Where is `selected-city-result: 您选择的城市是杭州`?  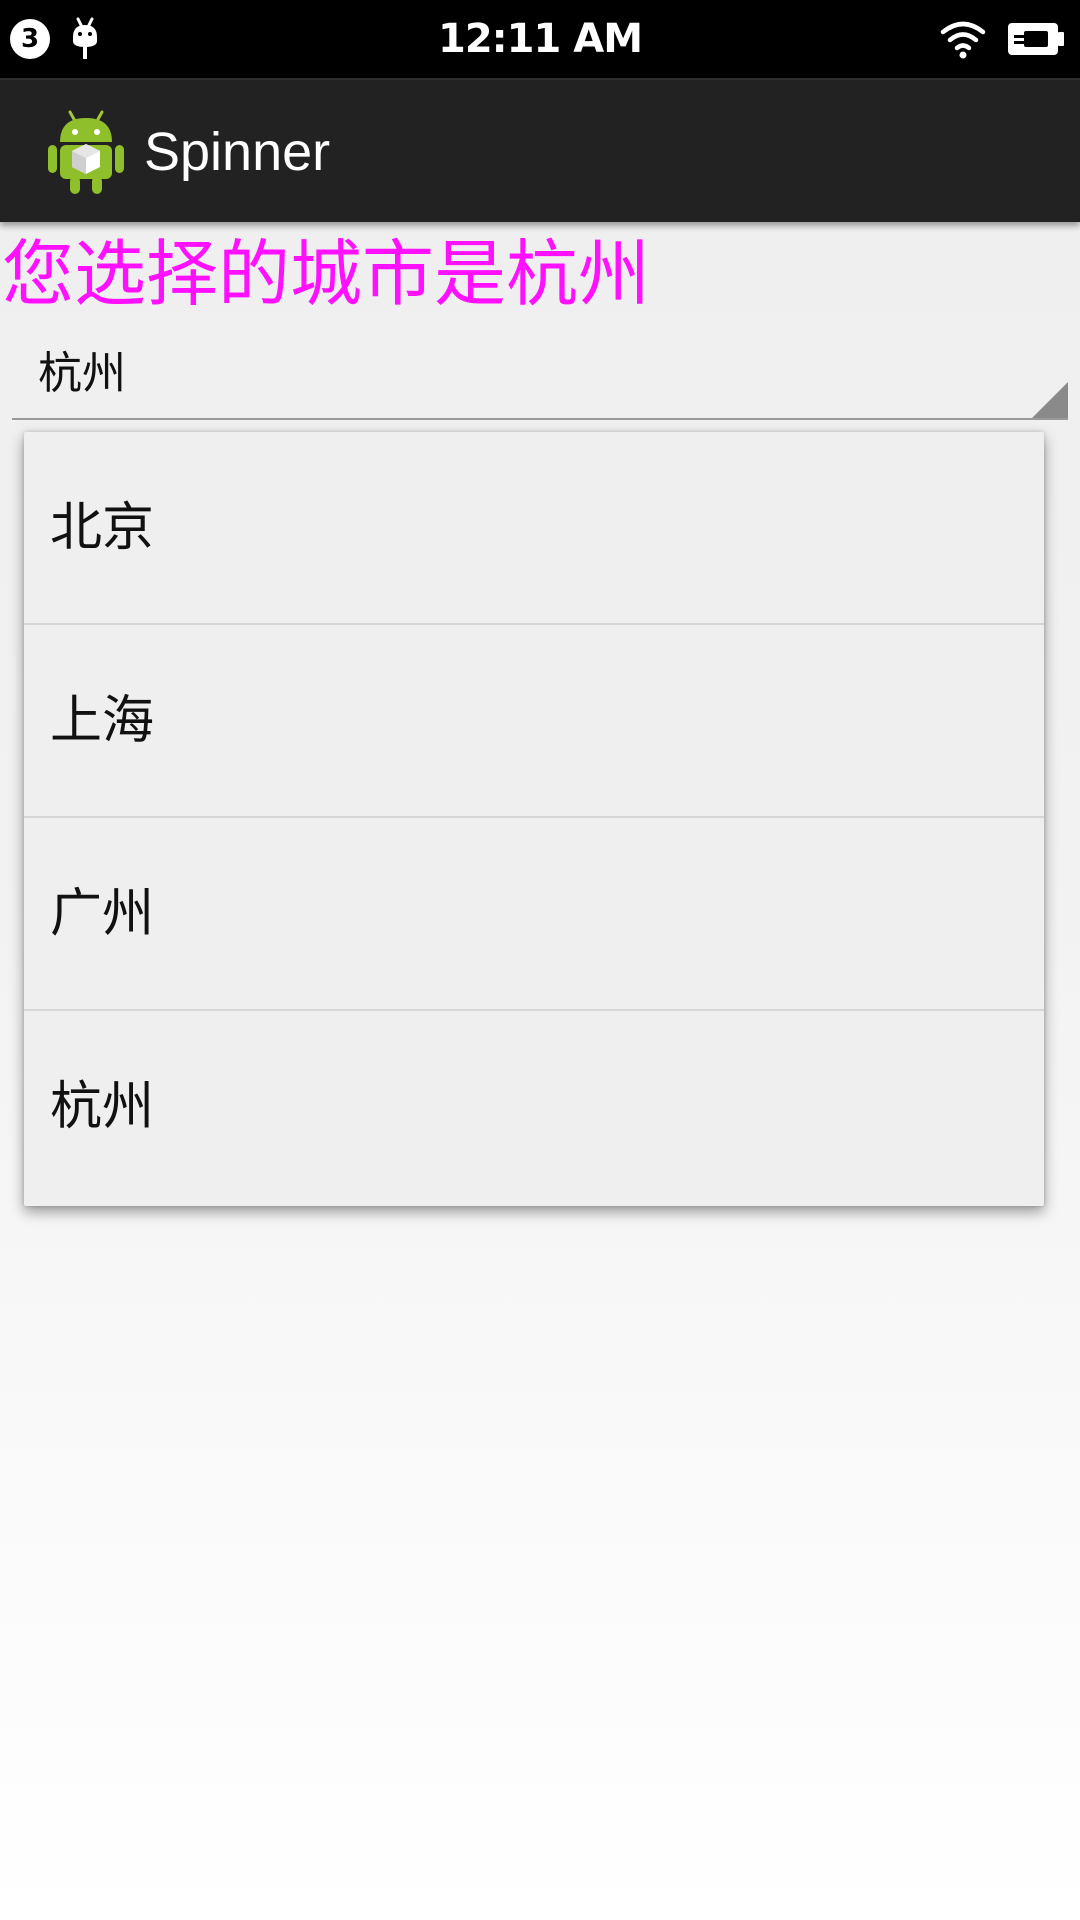
selected-city-result: 您选择的城市是杭州 is located at coordinates (326, 274).